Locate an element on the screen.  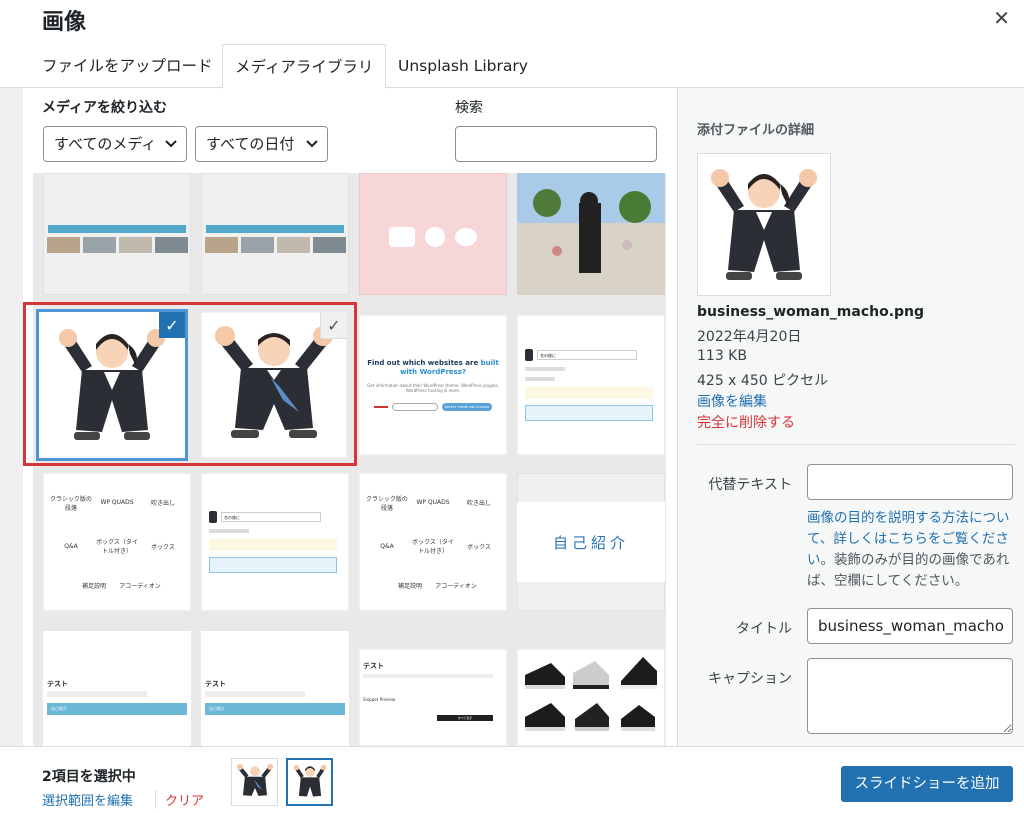
selection-count: 2項目を選択中 is located at coordinates (89, 777).